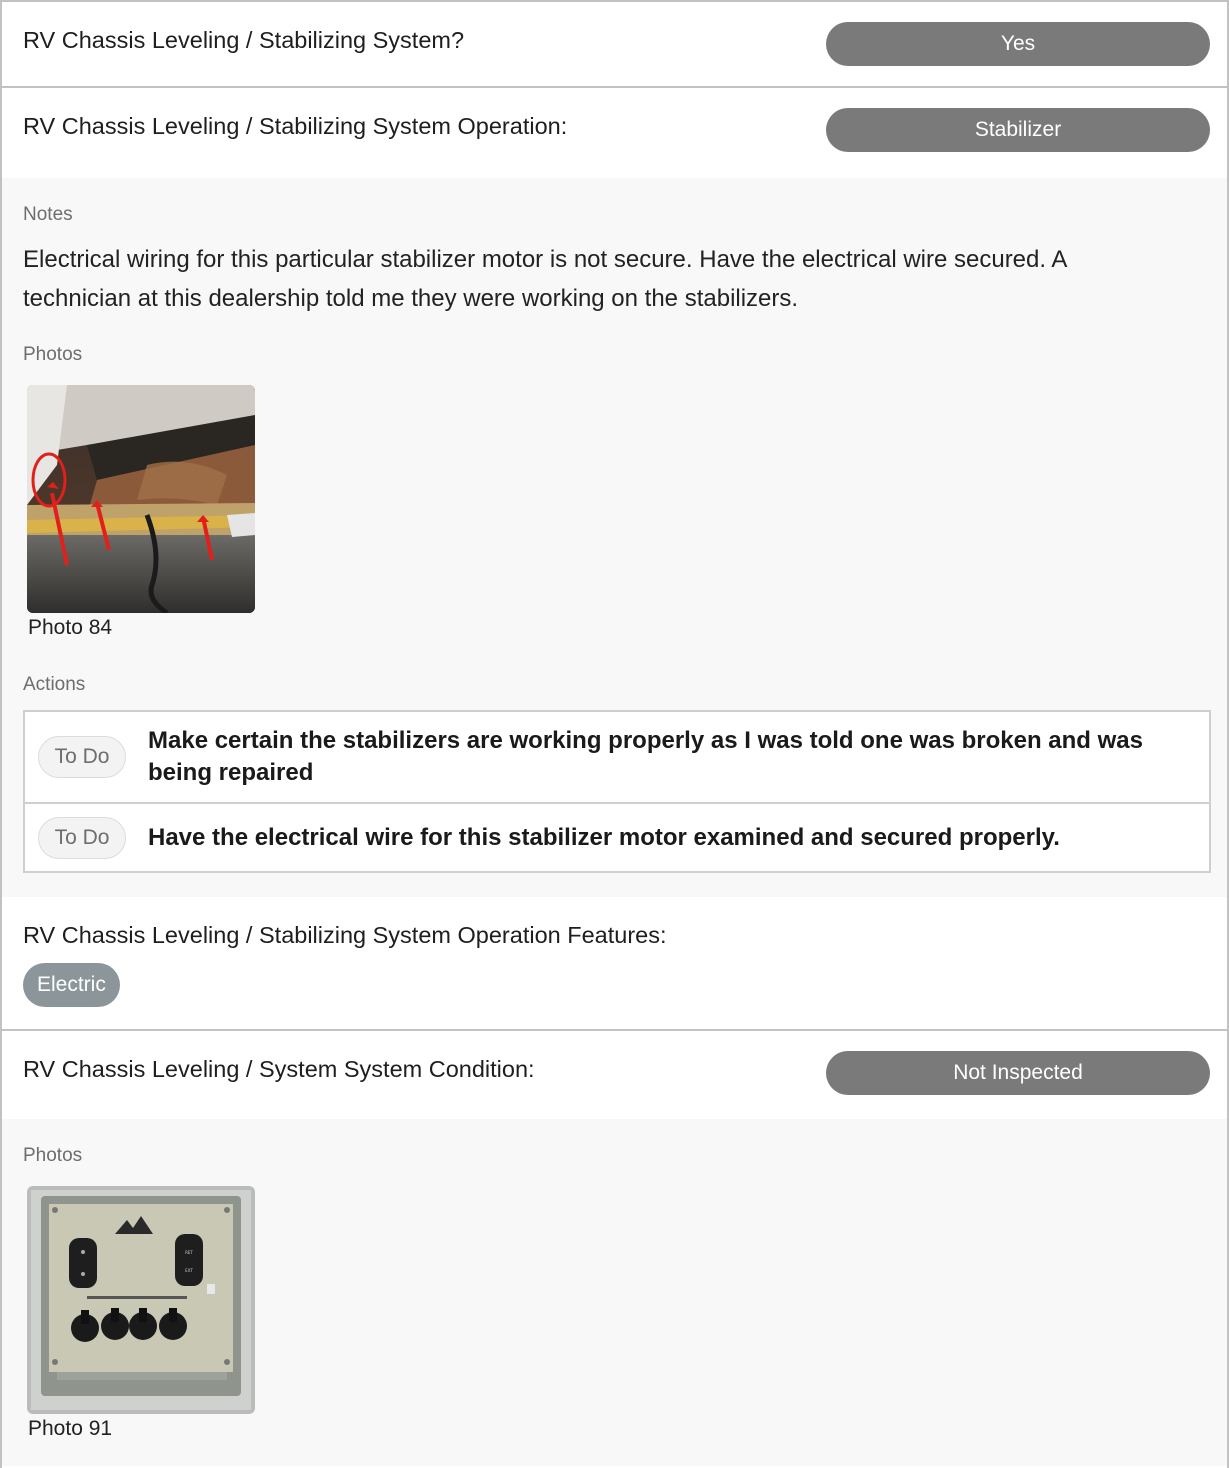 The height and width of the screenshot is (1468, 1229). Describe the element at coordinates (48, 214) in the screenshot. I see `notes-label: Notes` at that location.